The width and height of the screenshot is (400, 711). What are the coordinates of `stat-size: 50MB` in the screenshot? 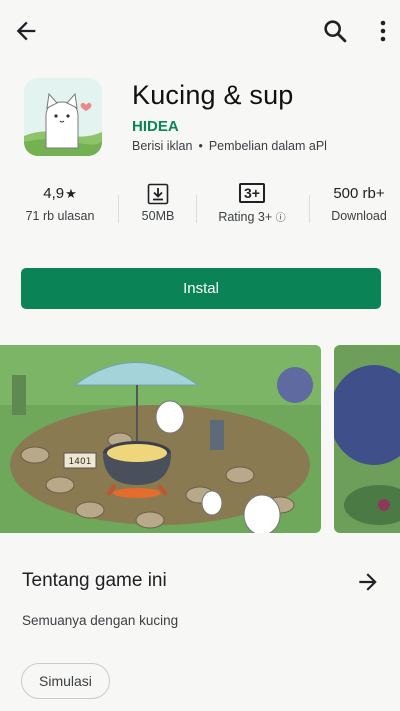 It's located at (158, 209).